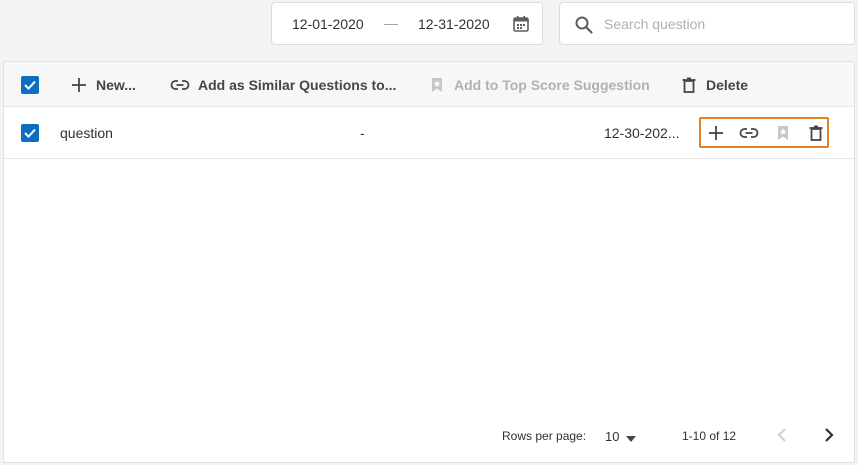  I want to click on row-answer: -, so click(362, 133).